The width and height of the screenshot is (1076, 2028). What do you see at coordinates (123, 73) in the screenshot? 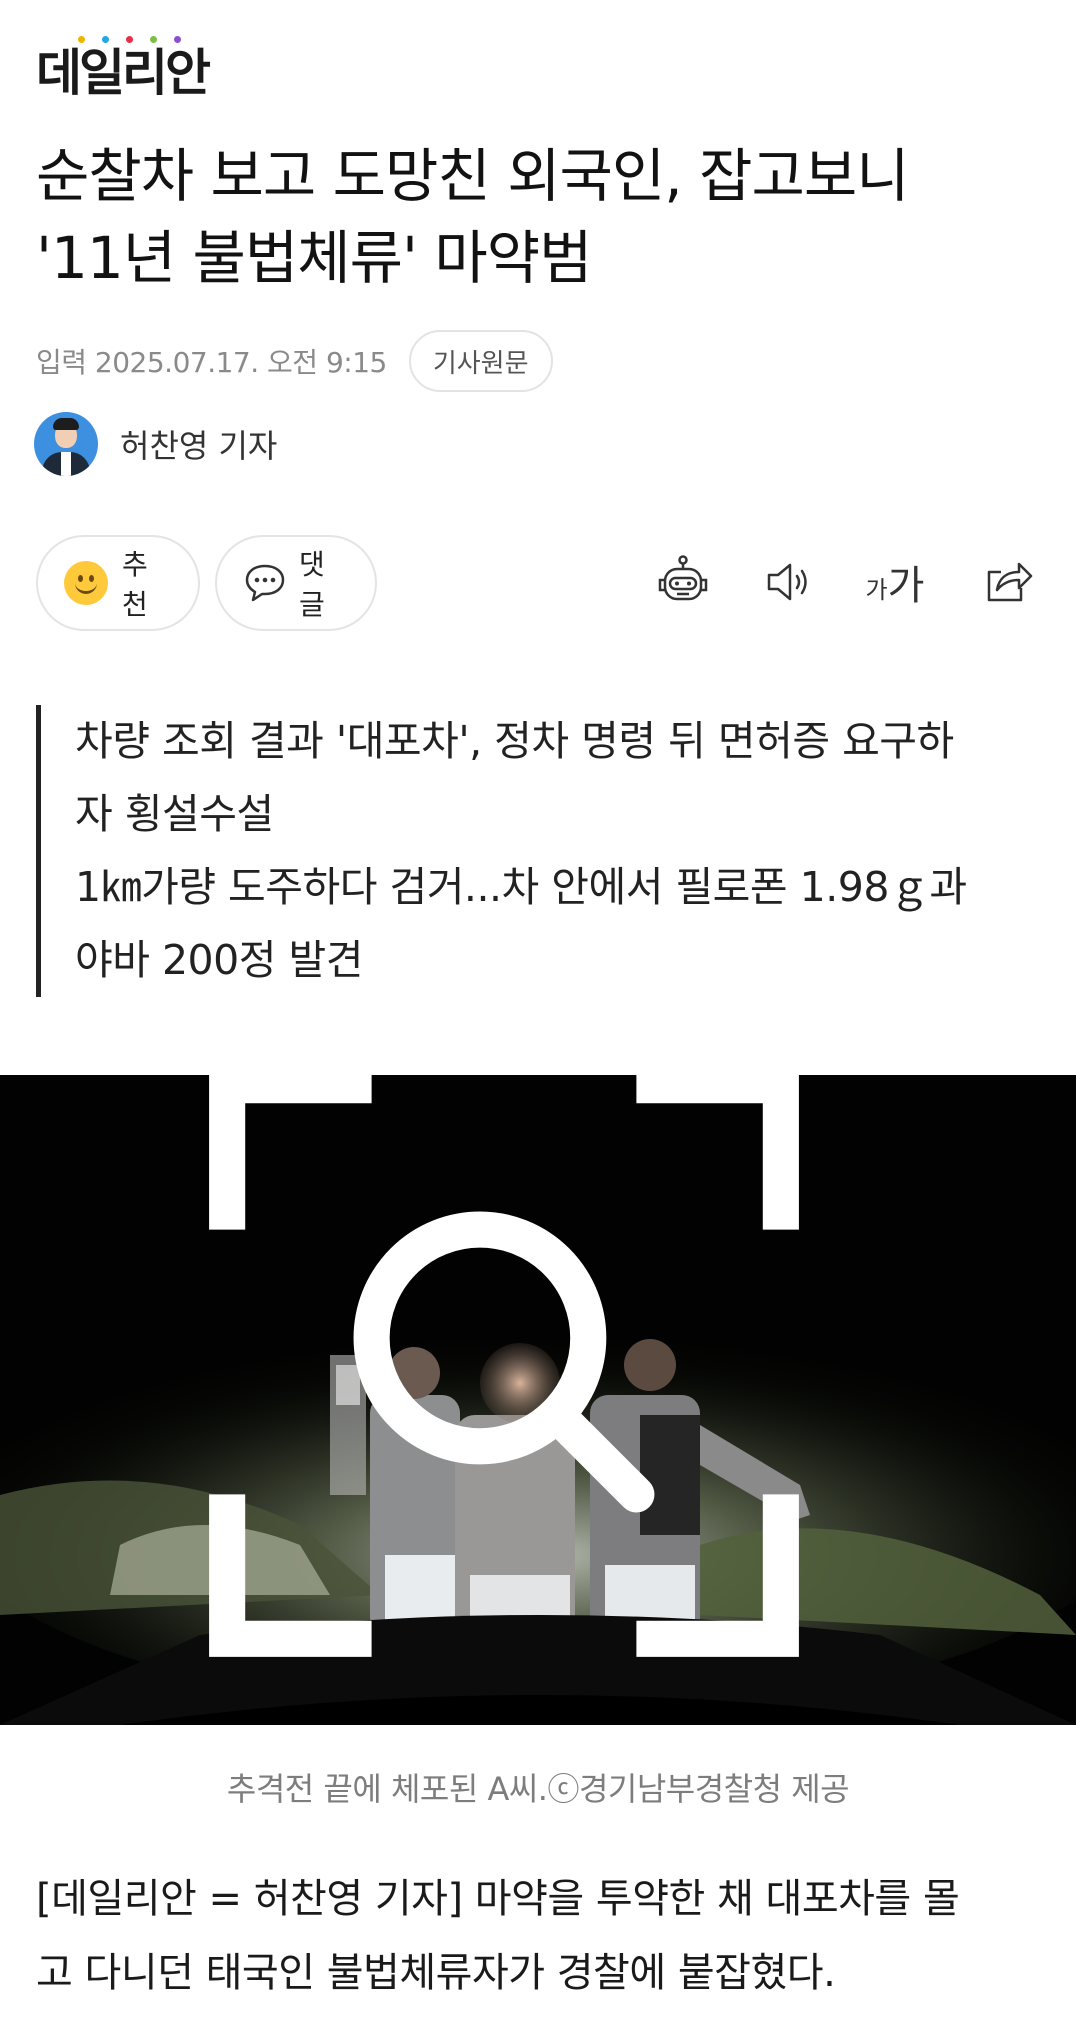
I see `logo-text: 데일리안` at bounding box center [123, 73].